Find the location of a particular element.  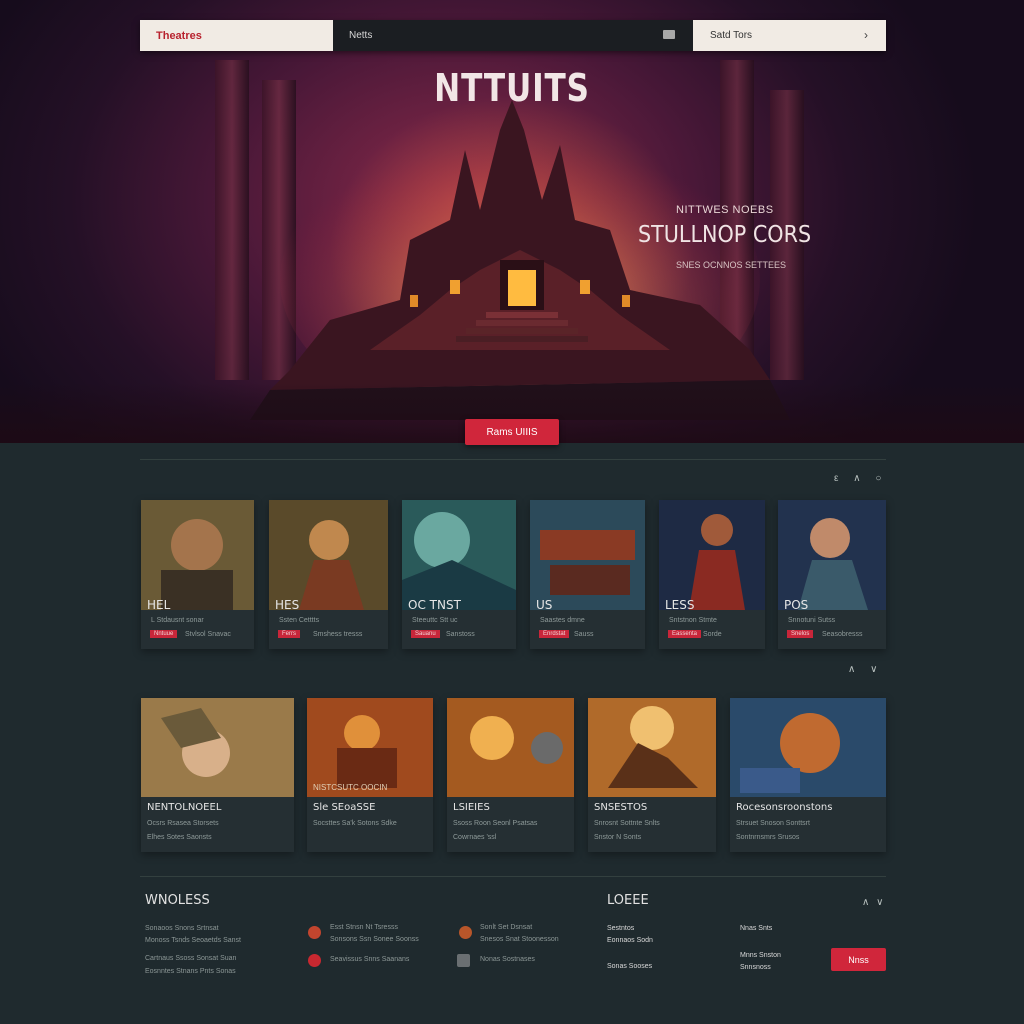

footer-text: Sonaoos Snons Srtnsat is located at coordinates (182, 928).